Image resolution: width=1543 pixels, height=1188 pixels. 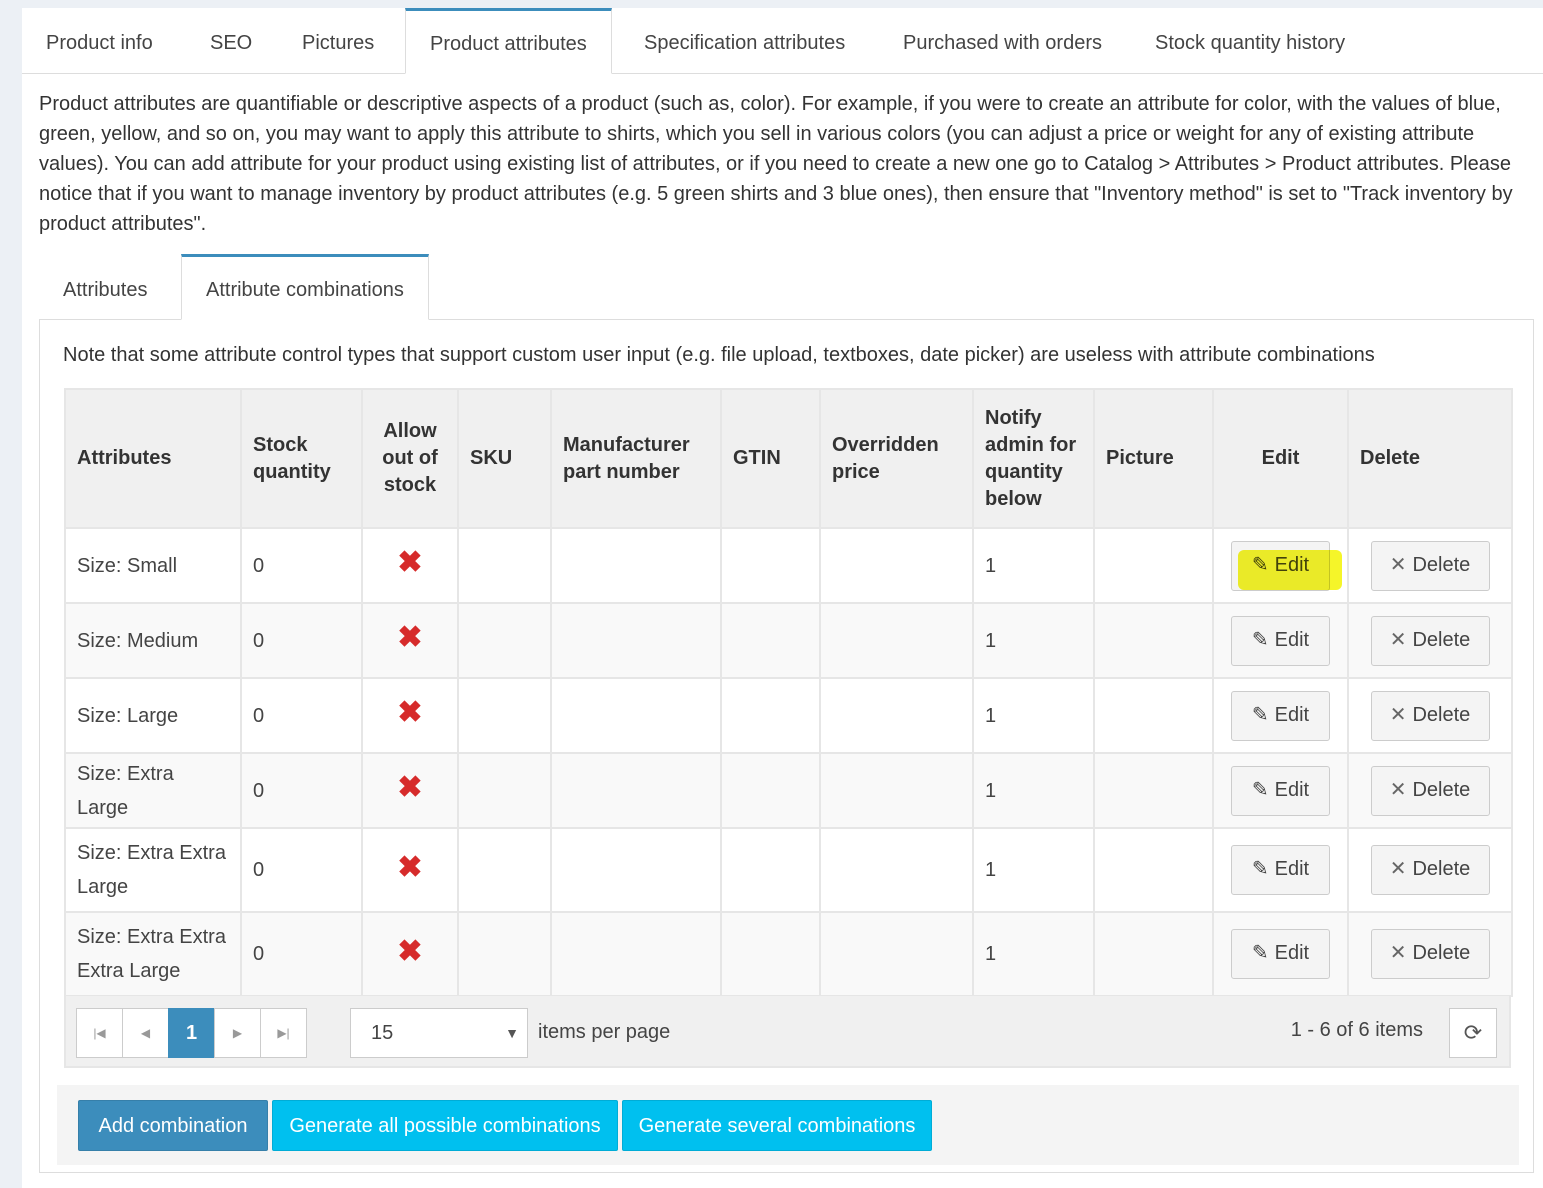 What do you see at coordinates (1153, 458) in the screenshot?
I see `header-picture: Picture` at bounding box center [1153, 458].